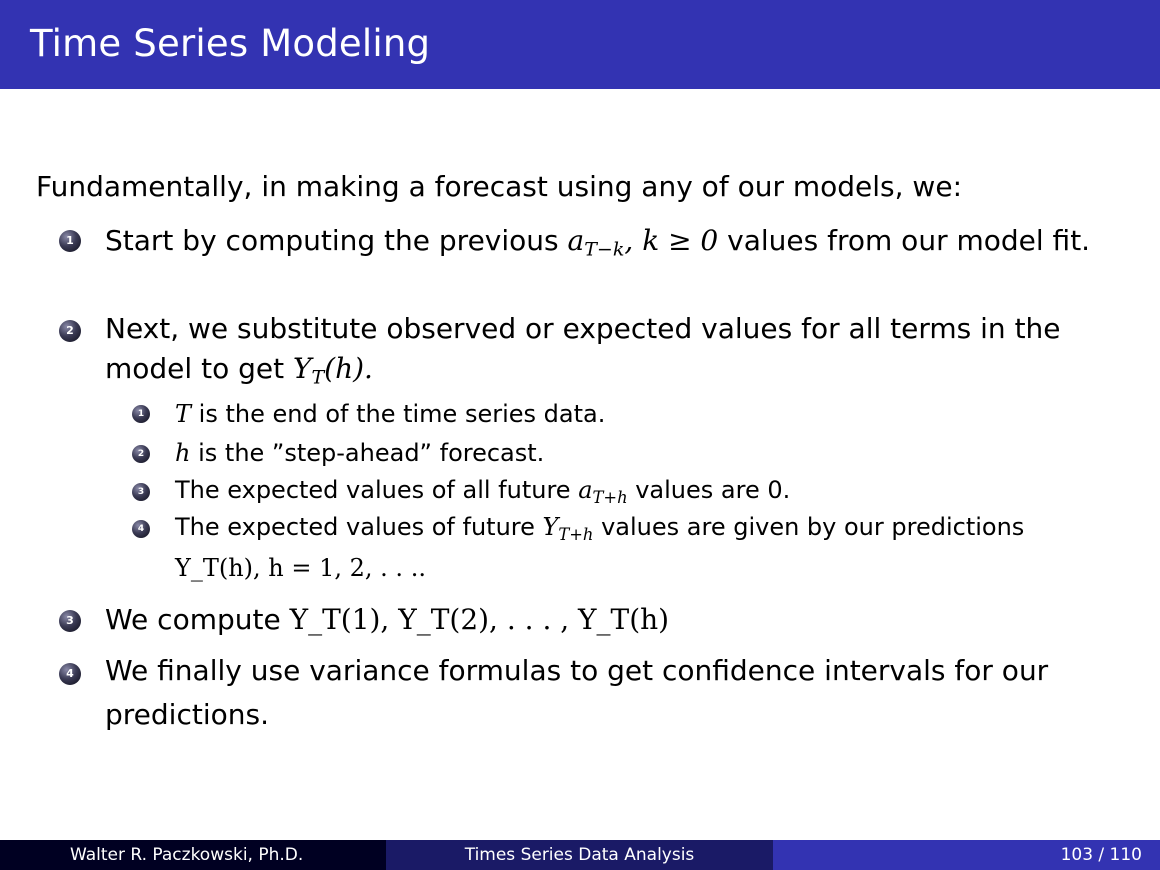 The height and width of the screenshot is (870, 1160). Describe the element at coordinates (671, 240) in the screenshot. I see `math-expression: , k ≥ 0` at that location.